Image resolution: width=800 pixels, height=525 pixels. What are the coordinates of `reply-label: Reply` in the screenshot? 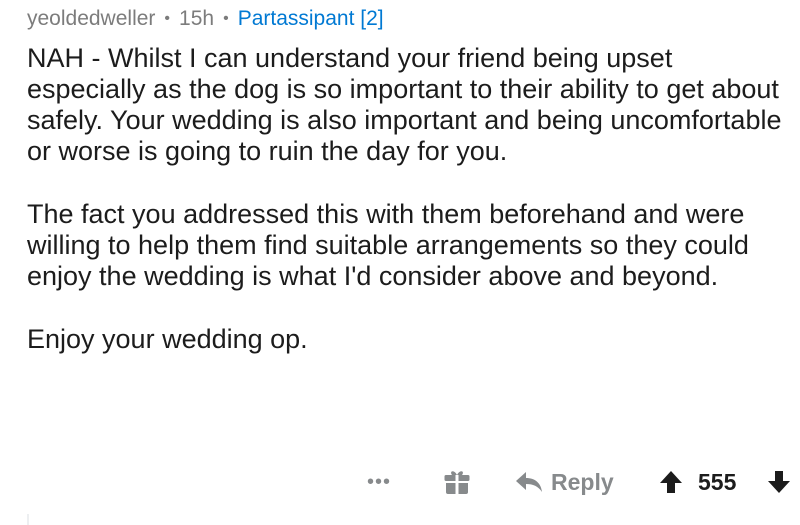 It's located at (582, 481).